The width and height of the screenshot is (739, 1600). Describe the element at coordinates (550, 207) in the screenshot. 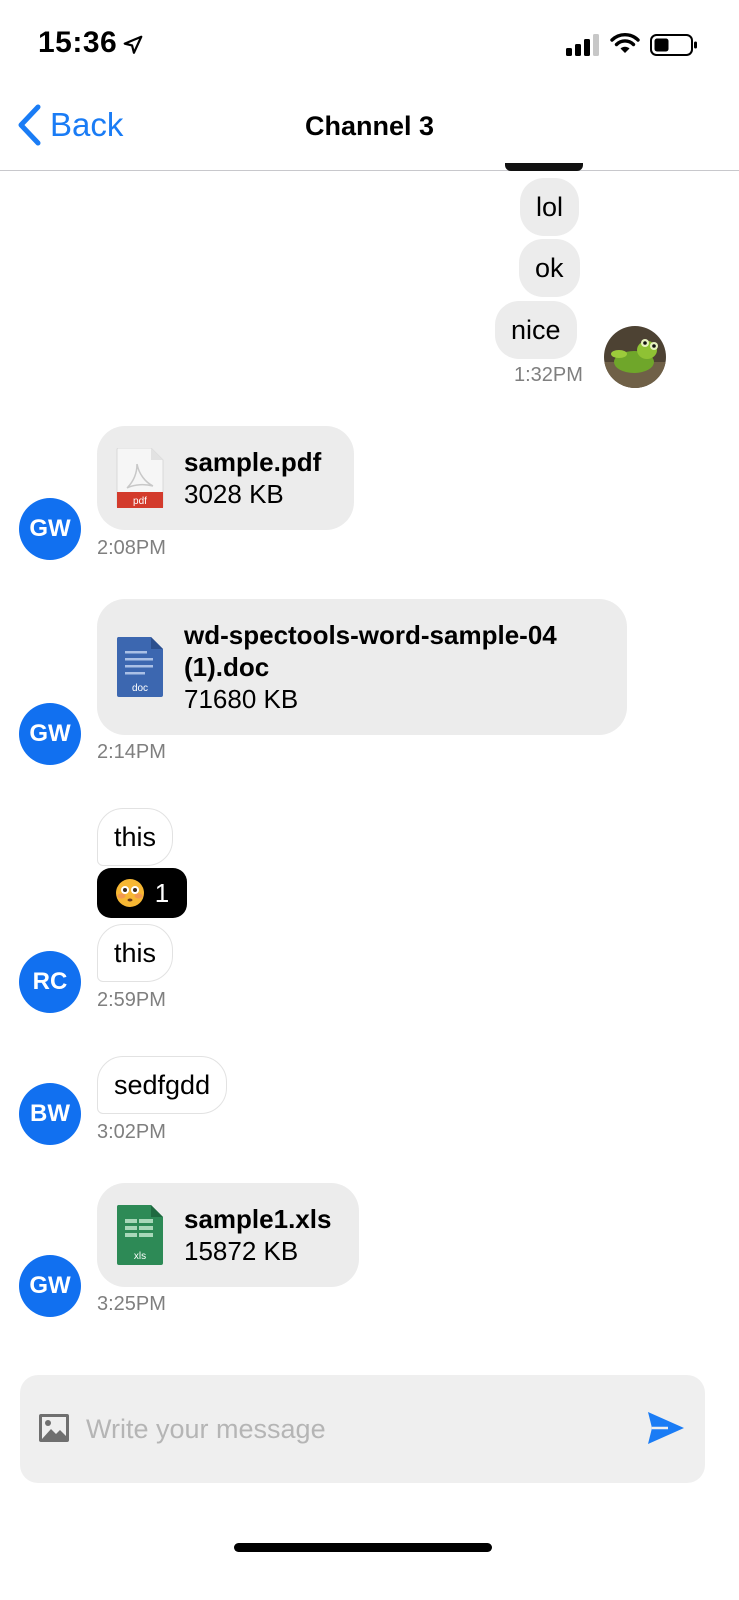

I see `outgoing-message: lol` at that location.